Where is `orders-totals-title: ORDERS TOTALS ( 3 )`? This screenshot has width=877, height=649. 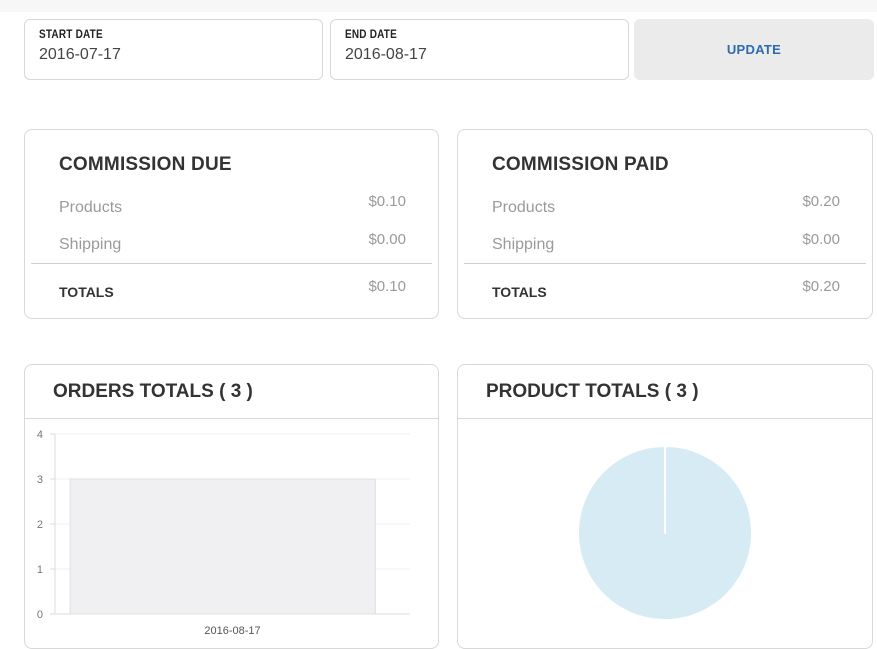 orders-totals-title: ORDERS TOTALS ( 3 ) is located at coordinates (153, 391).